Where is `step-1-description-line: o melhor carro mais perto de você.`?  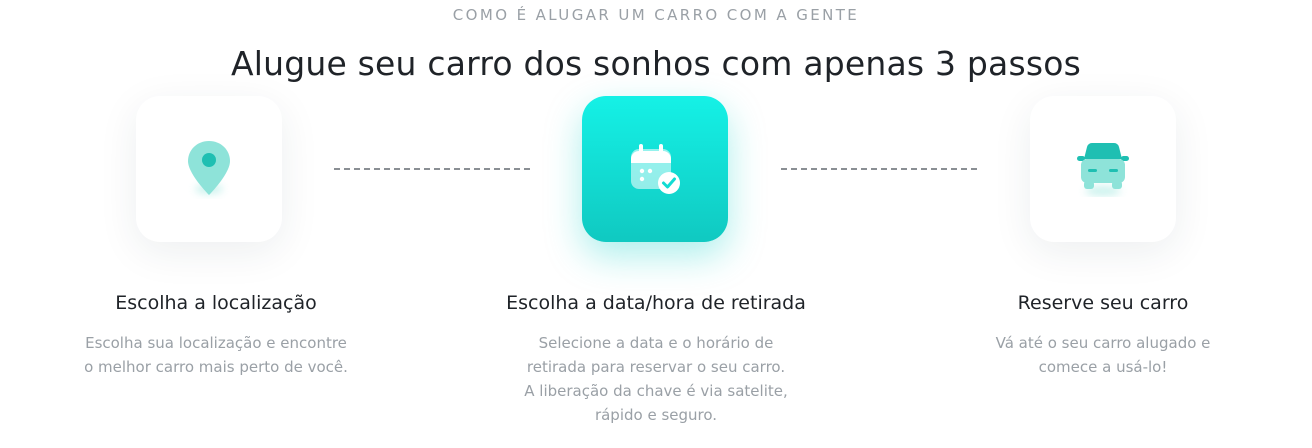
step-1-description-line: o melhor carro mais perto de você. is located at coordinates (216, 367).